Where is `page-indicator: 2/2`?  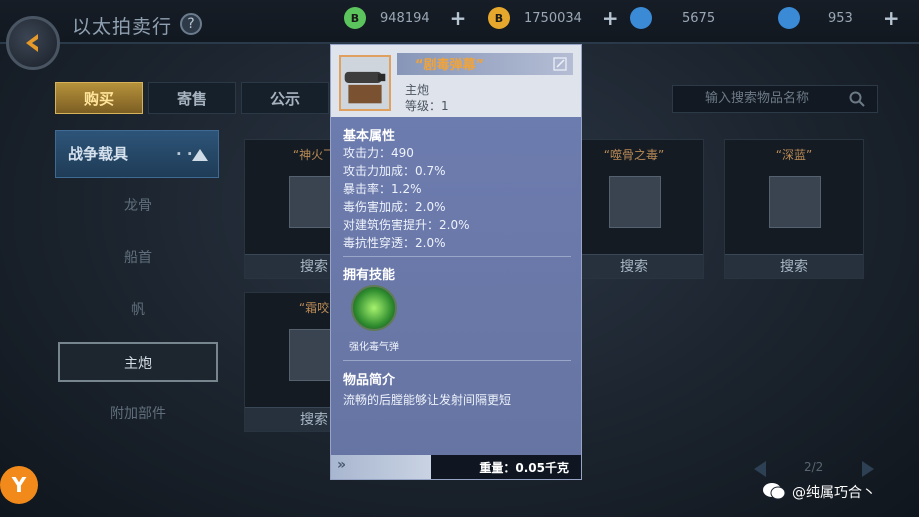
page-indicator: 2/2 is located at coordinates (814, 467).